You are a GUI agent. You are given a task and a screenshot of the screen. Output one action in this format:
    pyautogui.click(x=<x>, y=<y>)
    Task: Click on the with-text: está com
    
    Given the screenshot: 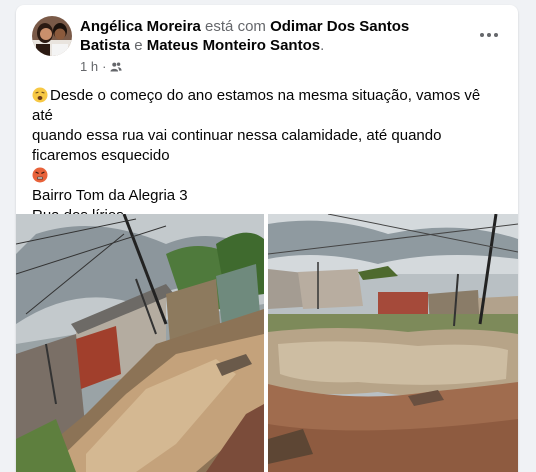 What is the action you would take?
    pyautogui.click(x=235, y=26)
    